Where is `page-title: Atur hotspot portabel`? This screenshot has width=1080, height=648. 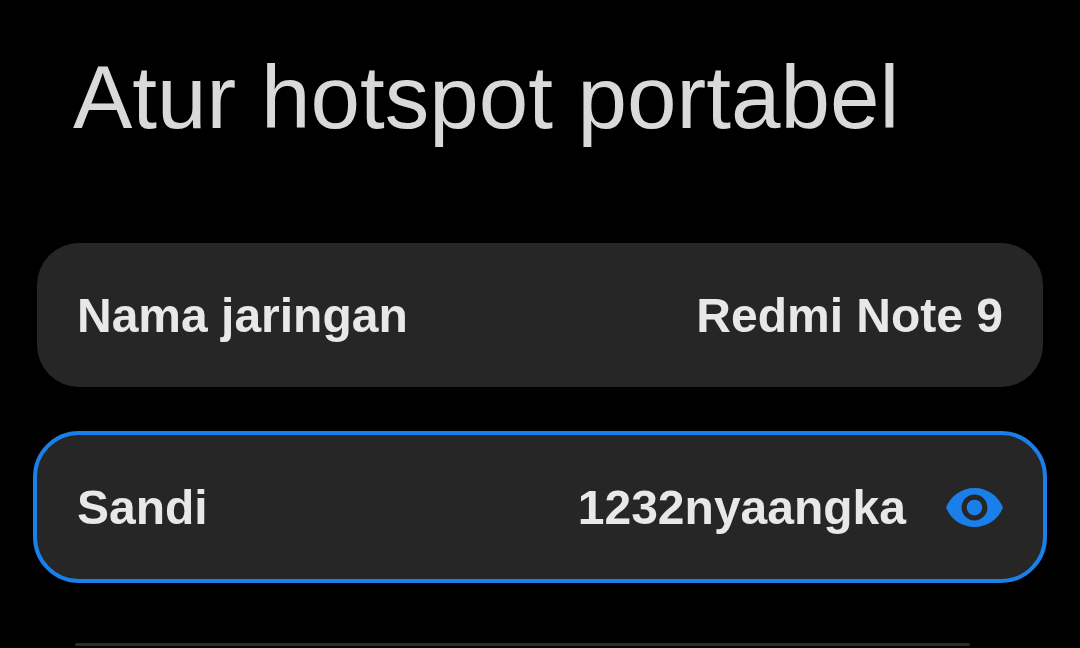
page-title: Atur hotspot portabel is located at coordinates (486, 97).